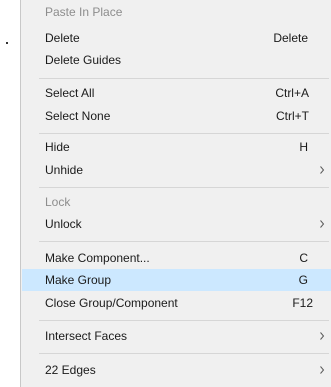  What do you see at coordinates (176, 258) in the screenshot?
I see `menu-item-make-component: Make Component... C` at bounding box center [176, 258].